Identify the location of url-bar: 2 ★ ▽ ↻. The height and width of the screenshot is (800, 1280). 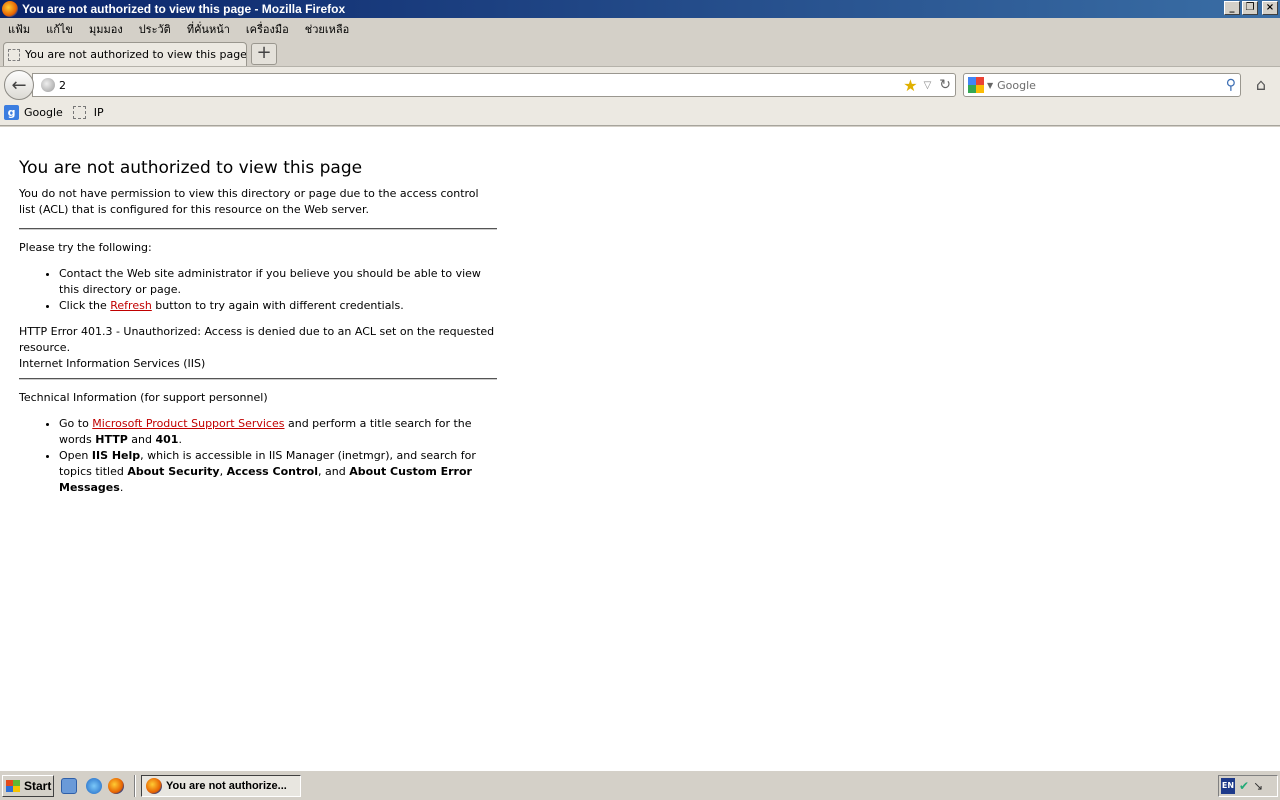
(494, 85).